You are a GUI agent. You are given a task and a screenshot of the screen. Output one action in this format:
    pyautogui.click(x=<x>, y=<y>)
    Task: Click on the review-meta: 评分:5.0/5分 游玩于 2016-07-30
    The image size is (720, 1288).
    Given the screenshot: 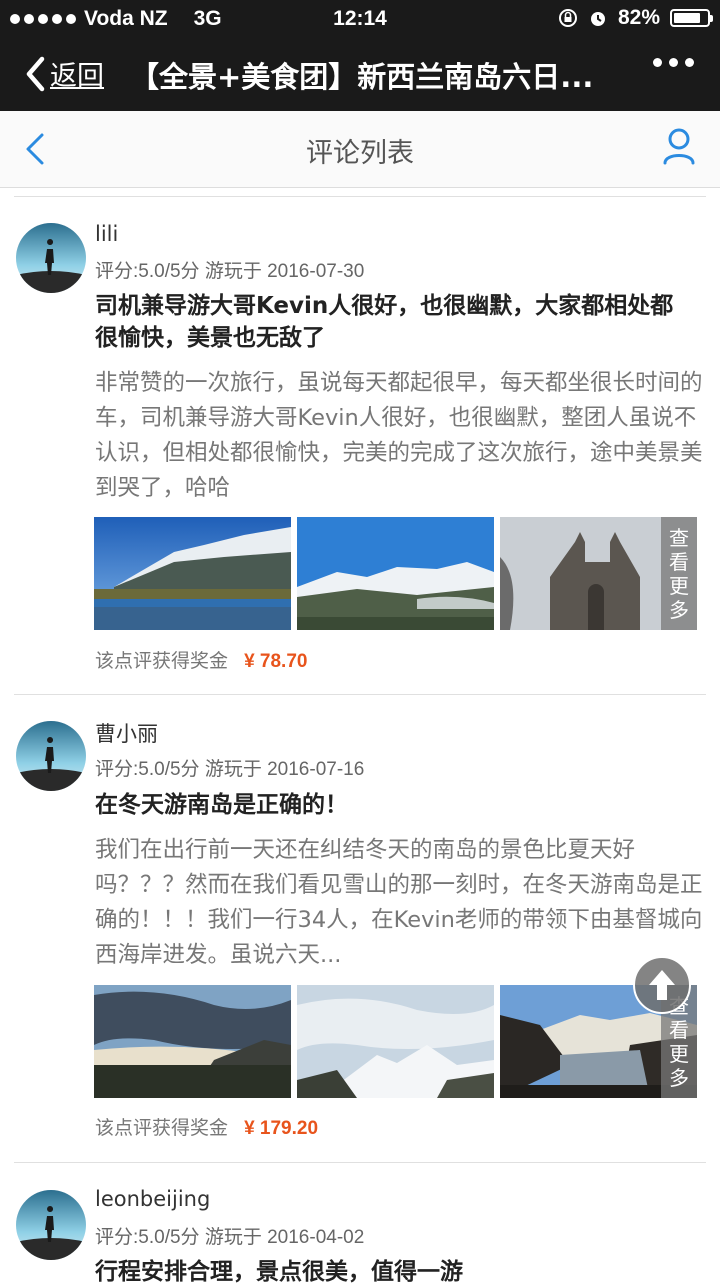 What is the action you would take?
    pyautogui.click(x=230, y=271)
    